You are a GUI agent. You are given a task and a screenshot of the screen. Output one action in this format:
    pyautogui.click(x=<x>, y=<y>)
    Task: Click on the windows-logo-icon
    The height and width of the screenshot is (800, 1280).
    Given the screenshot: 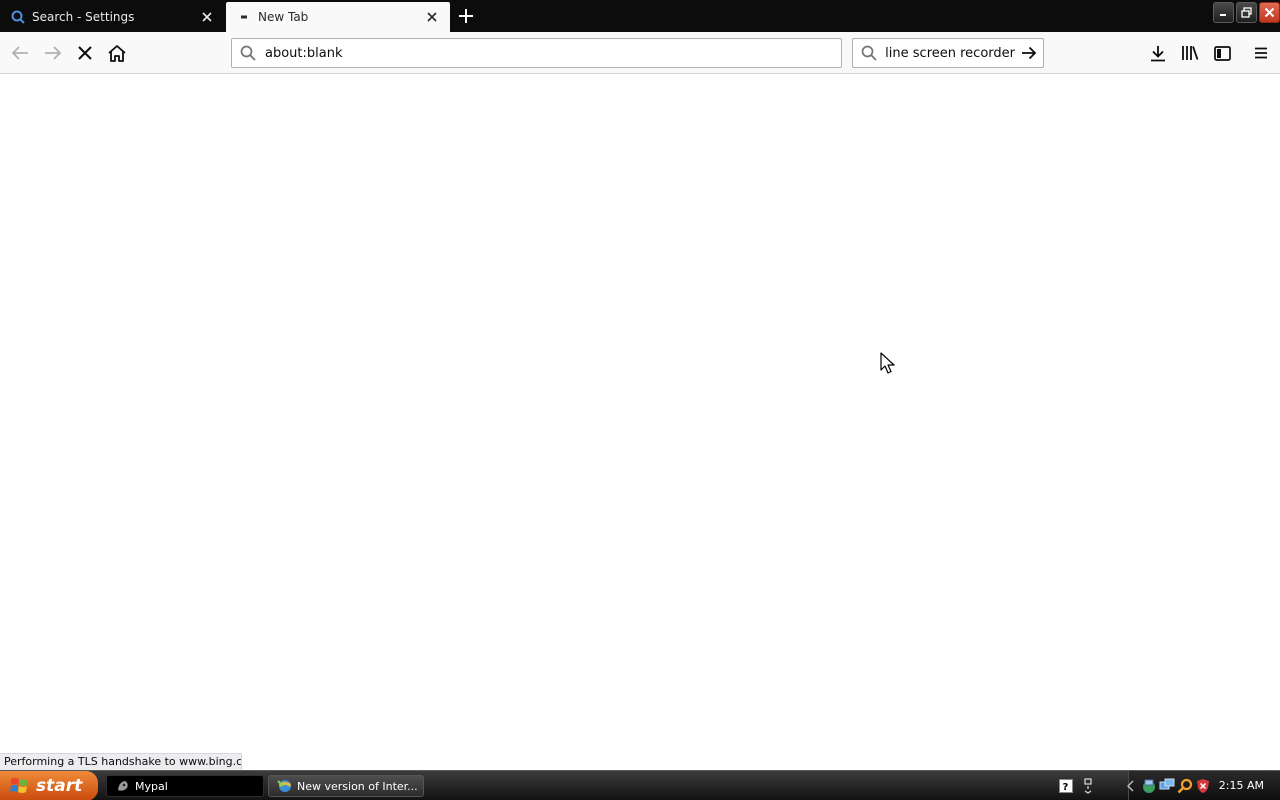 What is the action you would take?
    pyautogui.click(x=19, y=785)
    